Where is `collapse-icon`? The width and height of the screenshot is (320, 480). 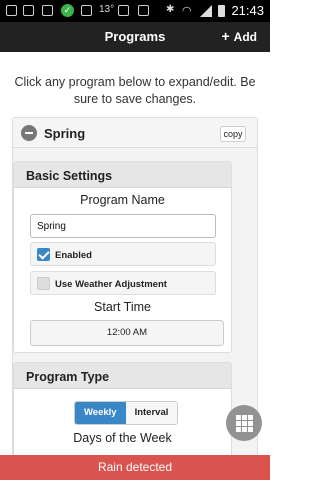 collapse-icon is located at coordinates (29, 133).